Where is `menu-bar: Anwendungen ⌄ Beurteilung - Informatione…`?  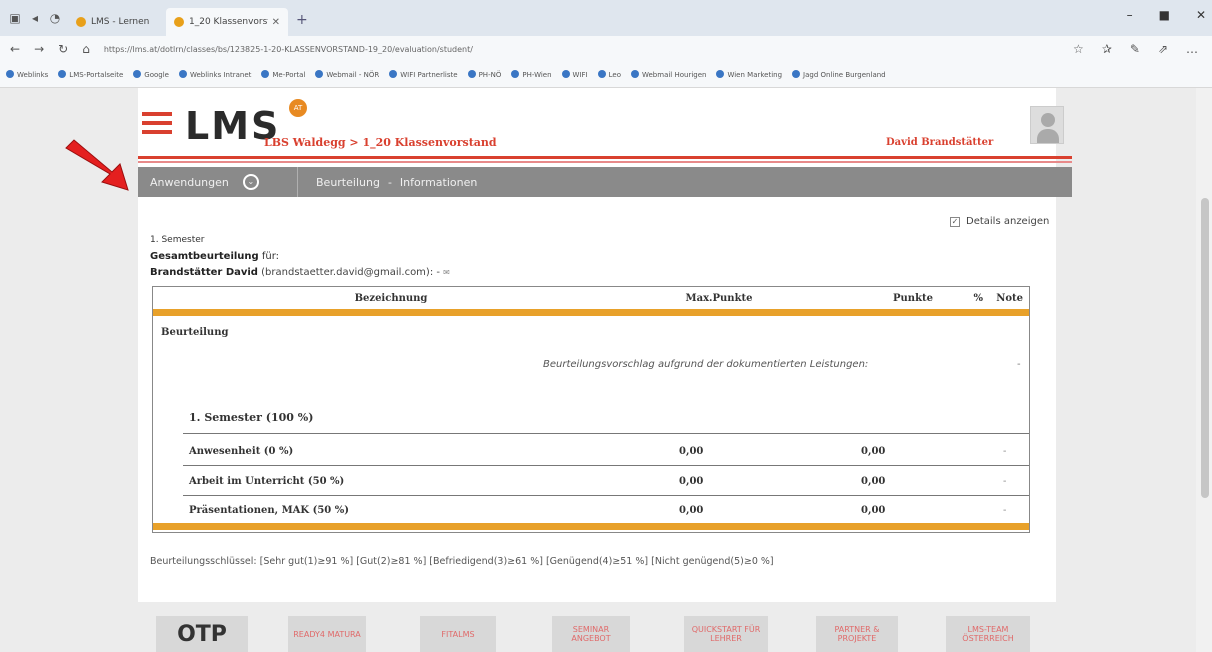
menu-bar: Anwendungen ⌄ Beurteilung - Informatione… is located at coordinates (605, 182).